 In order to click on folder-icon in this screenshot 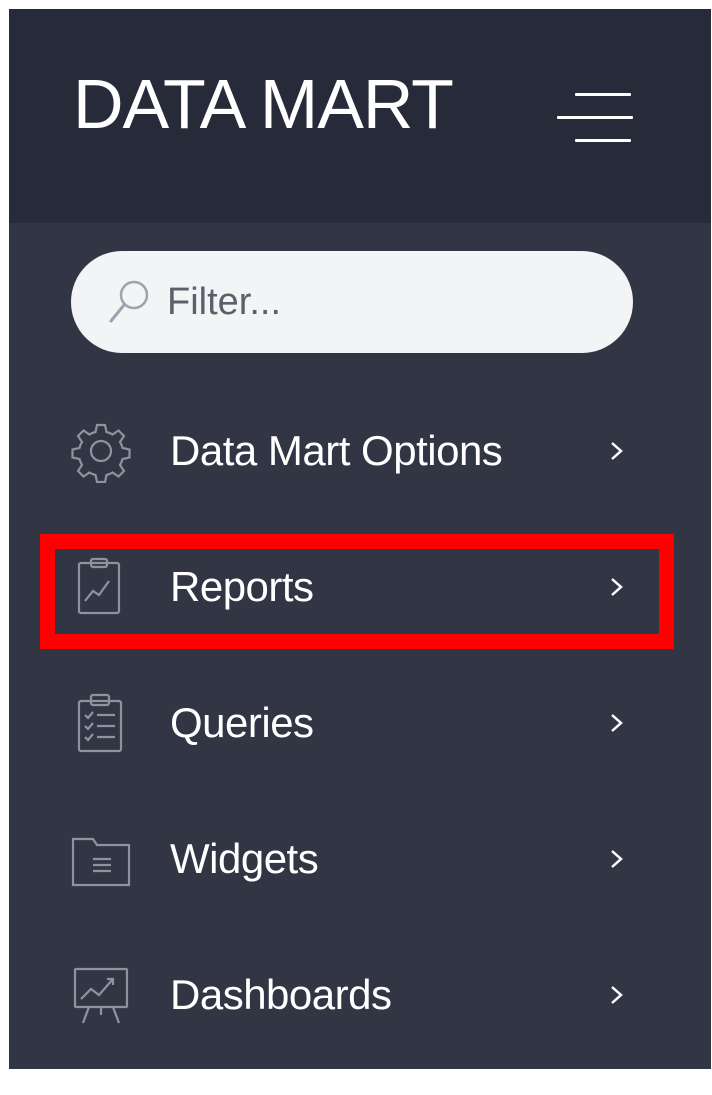, I will do `click(101, 862)`.